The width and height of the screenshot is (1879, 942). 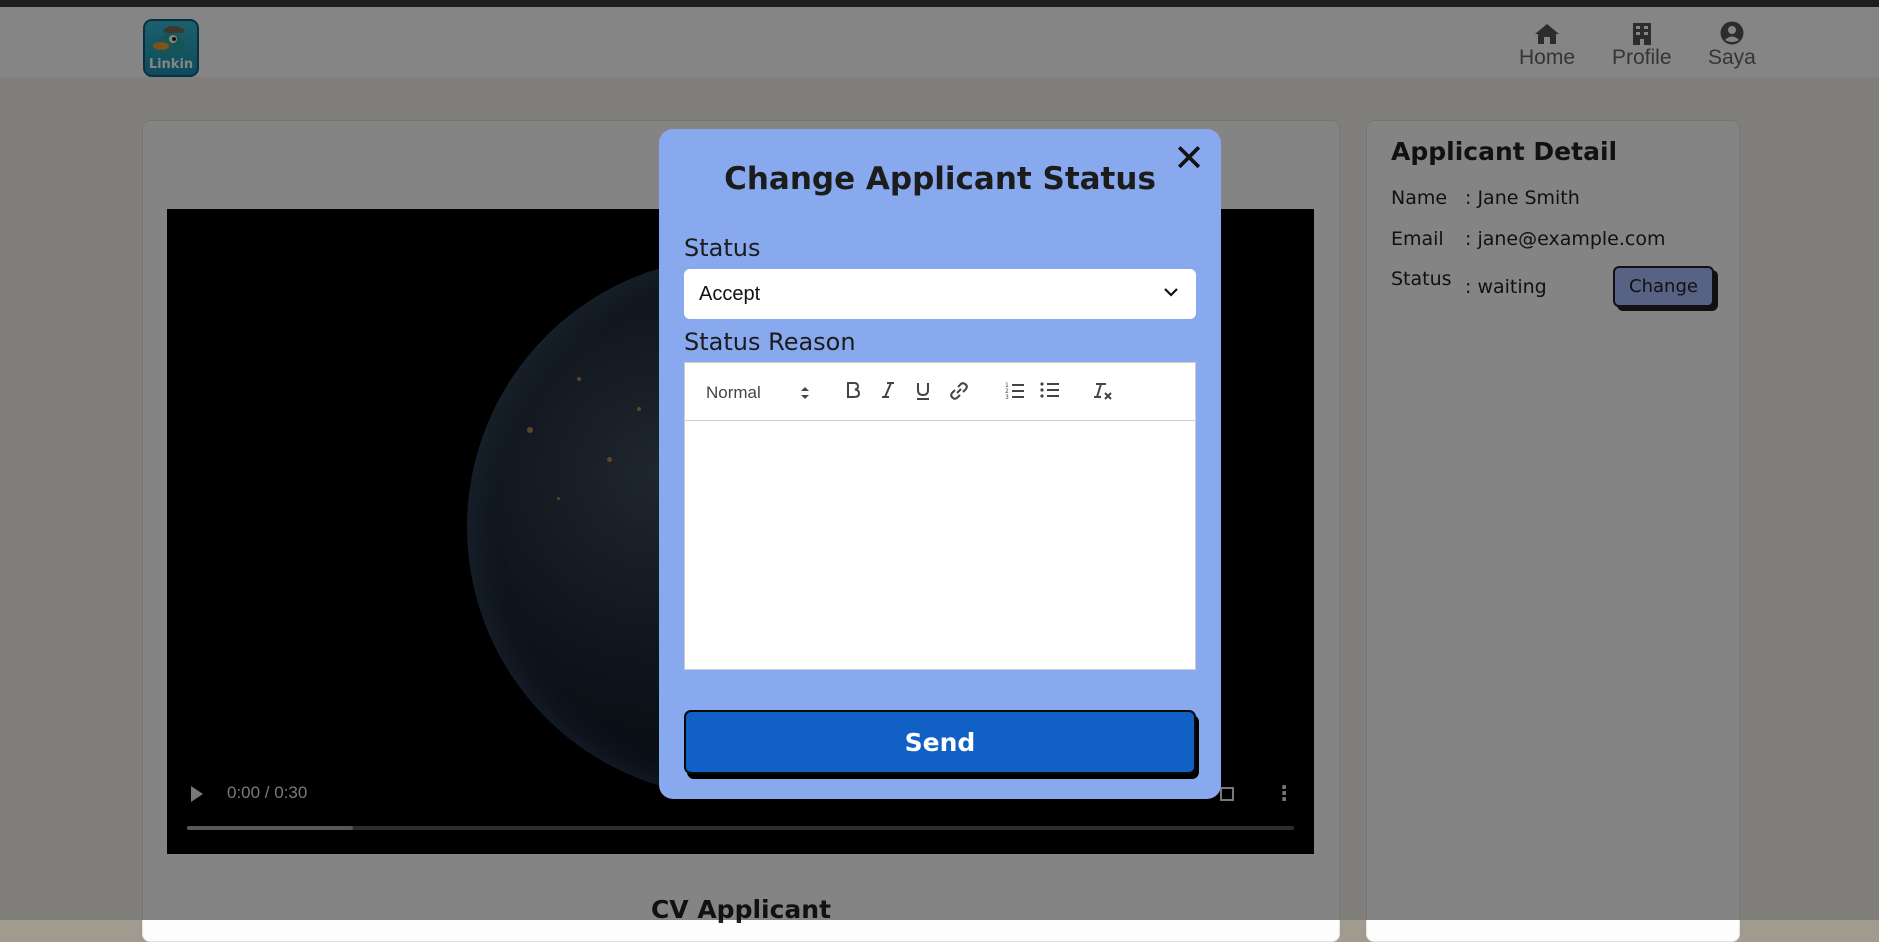 What do you see at coordinates (805, 393) in the screenshot?
I see `up-down-icon` at bounding box center [805, 393].